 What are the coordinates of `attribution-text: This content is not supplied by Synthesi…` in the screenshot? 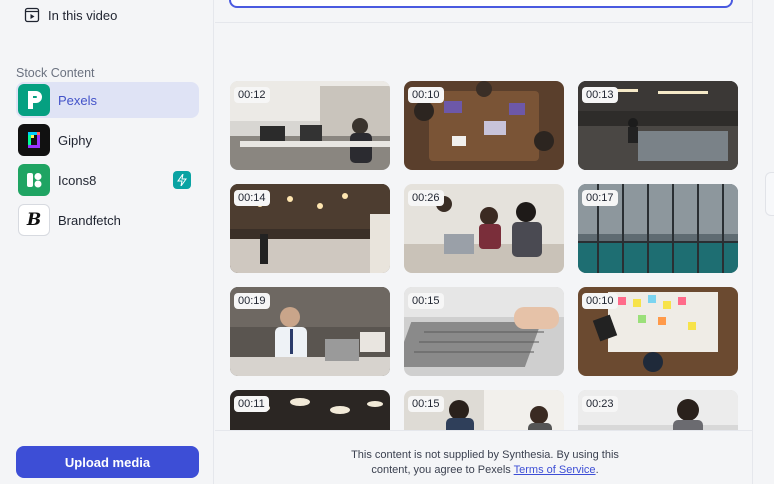 It's located at (485, 463).